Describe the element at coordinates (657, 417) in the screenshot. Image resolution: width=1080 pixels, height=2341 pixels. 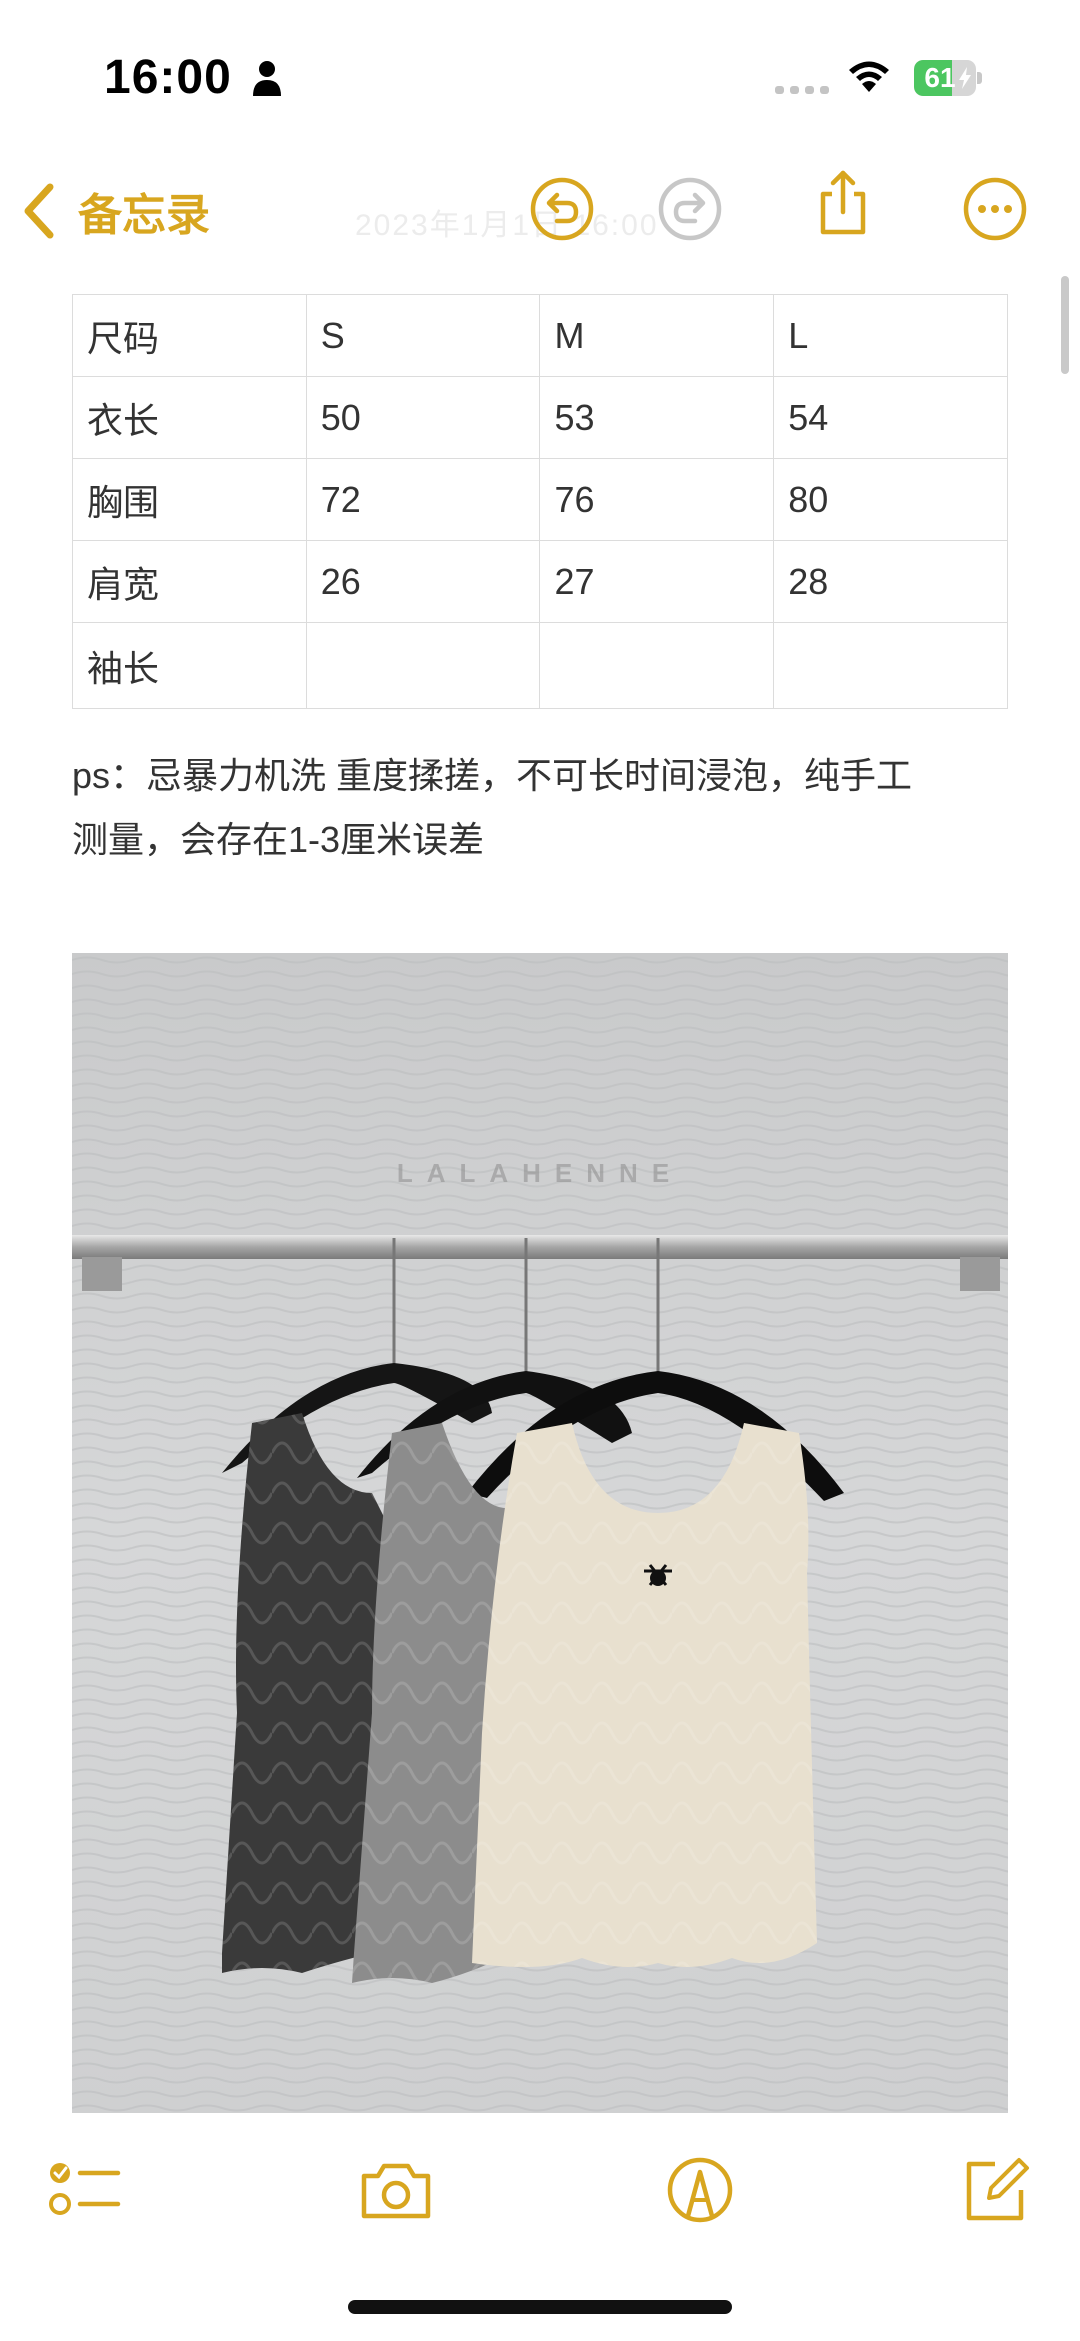
I see `table-cell: 53` at that location.